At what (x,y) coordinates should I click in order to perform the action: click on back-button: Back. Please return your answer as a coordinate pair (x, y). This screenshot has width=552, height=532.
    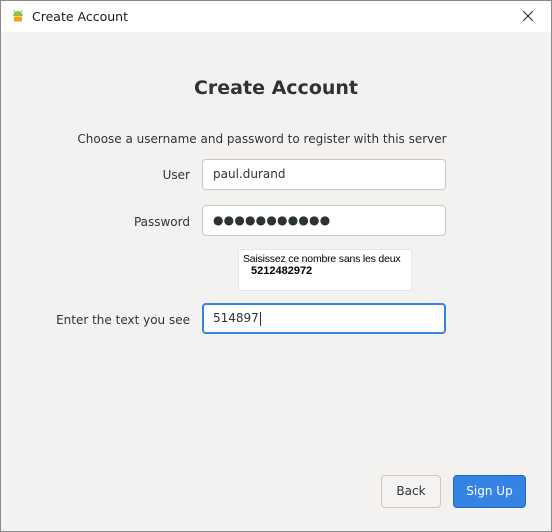
    Looking at the image, I should click on (411, 491).